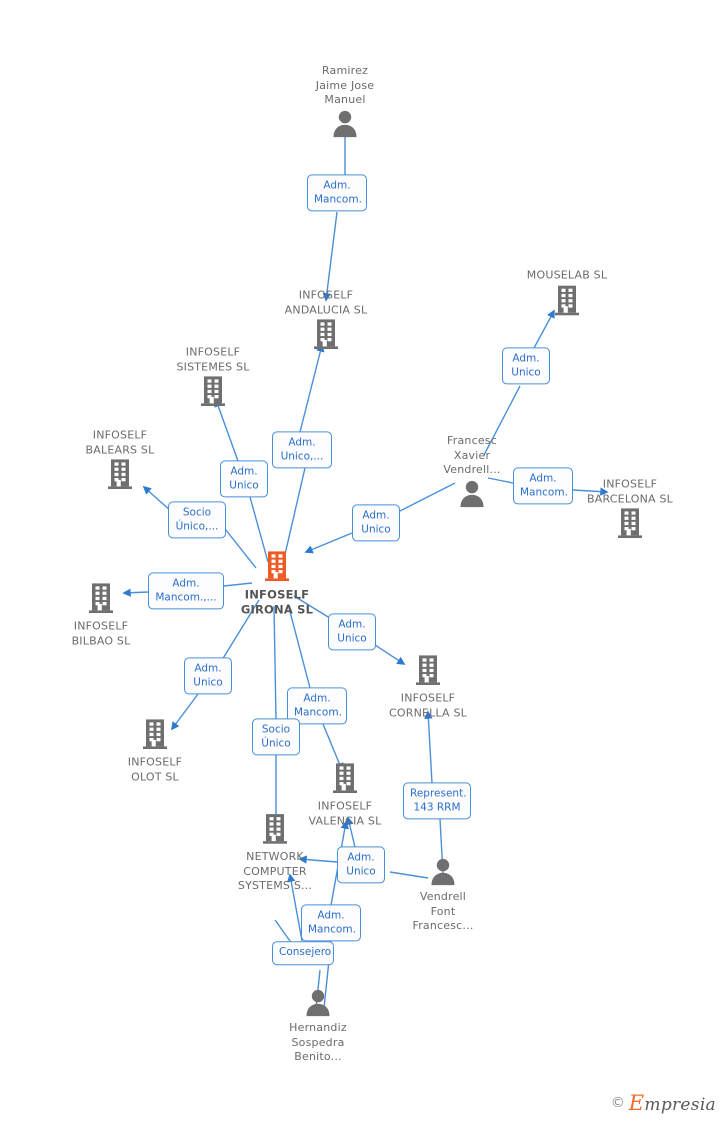 The height and width of the screenshot is (1125, 728). Describe the element at coordinates (277, 601) in the screenshot. I see `node-label: INFOSELF GIRONA SL` at that location.